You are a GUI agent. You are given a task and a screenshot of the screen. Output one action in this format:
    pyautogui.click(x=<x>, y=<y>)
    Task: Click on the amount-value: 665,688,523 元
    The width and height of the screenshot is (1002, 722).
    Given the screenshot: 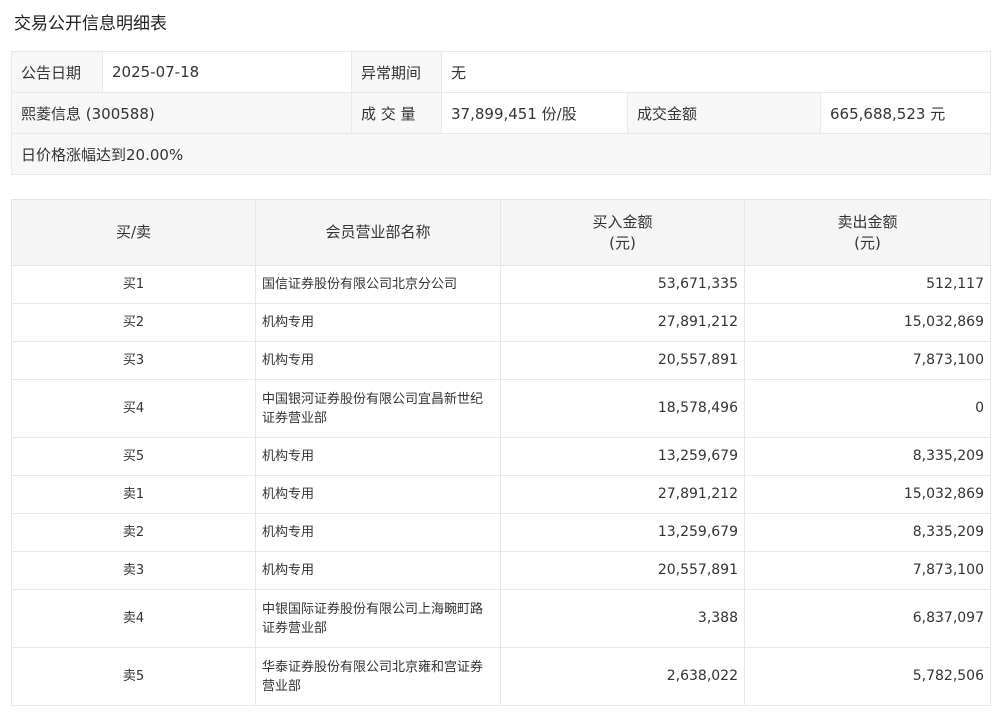 What is the action you would take?
    pyautogui.click(x=905, y=113)
    